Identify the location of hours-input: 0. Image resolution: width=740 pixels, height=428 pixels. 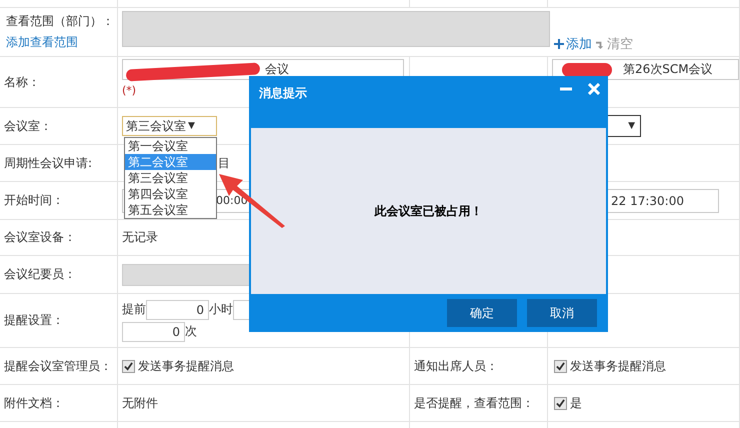
(177, 310).